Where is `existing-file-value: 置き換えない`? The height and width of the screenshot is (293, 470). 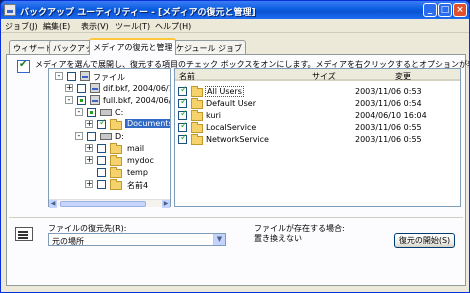
existing-file-value: 置き換えない is located at coordinates (278, 238).